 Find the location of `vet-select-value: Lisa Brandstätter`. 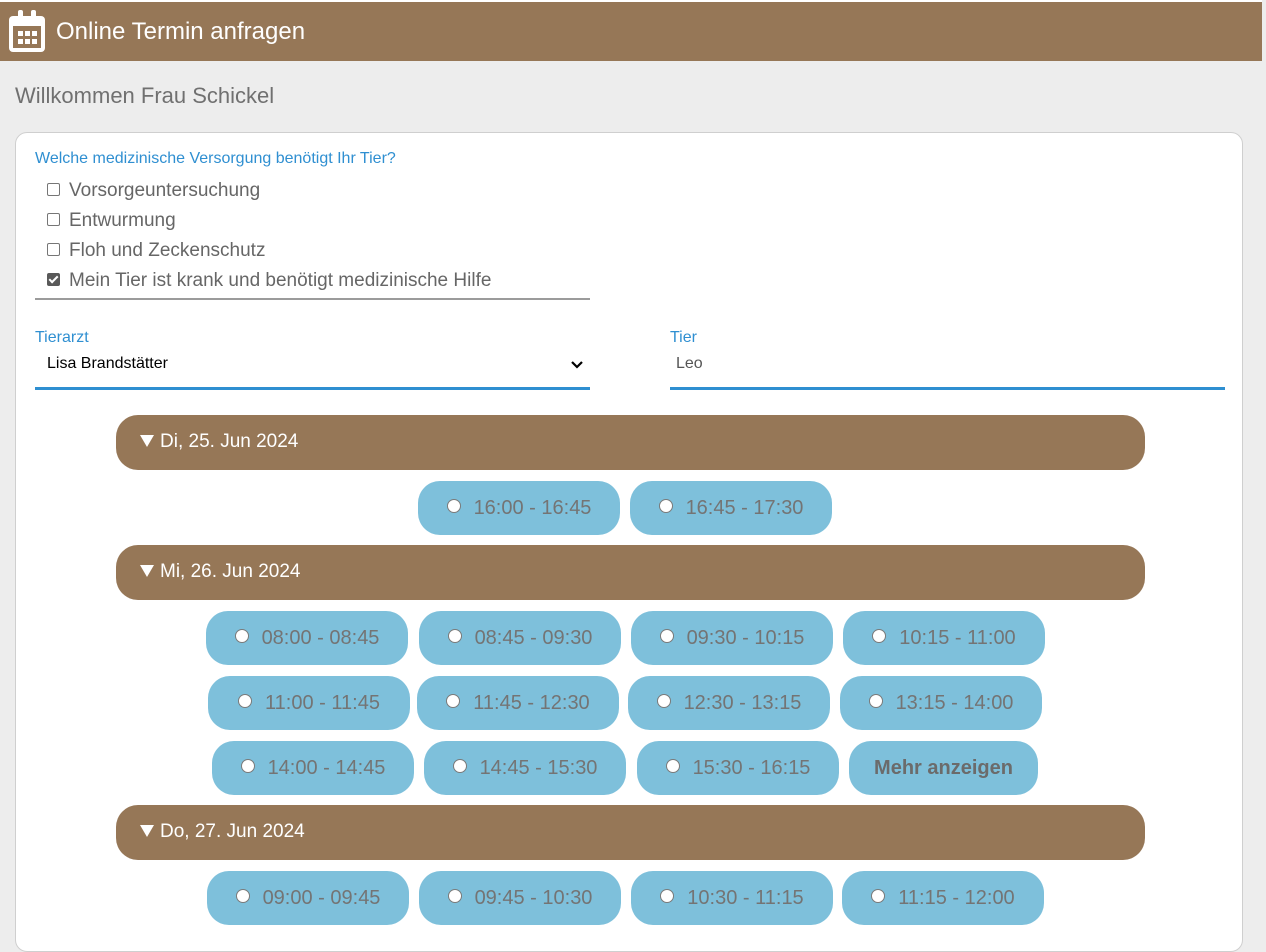

vet-select-value: Lisa Brandstätter is located at coordinates (107, 363).